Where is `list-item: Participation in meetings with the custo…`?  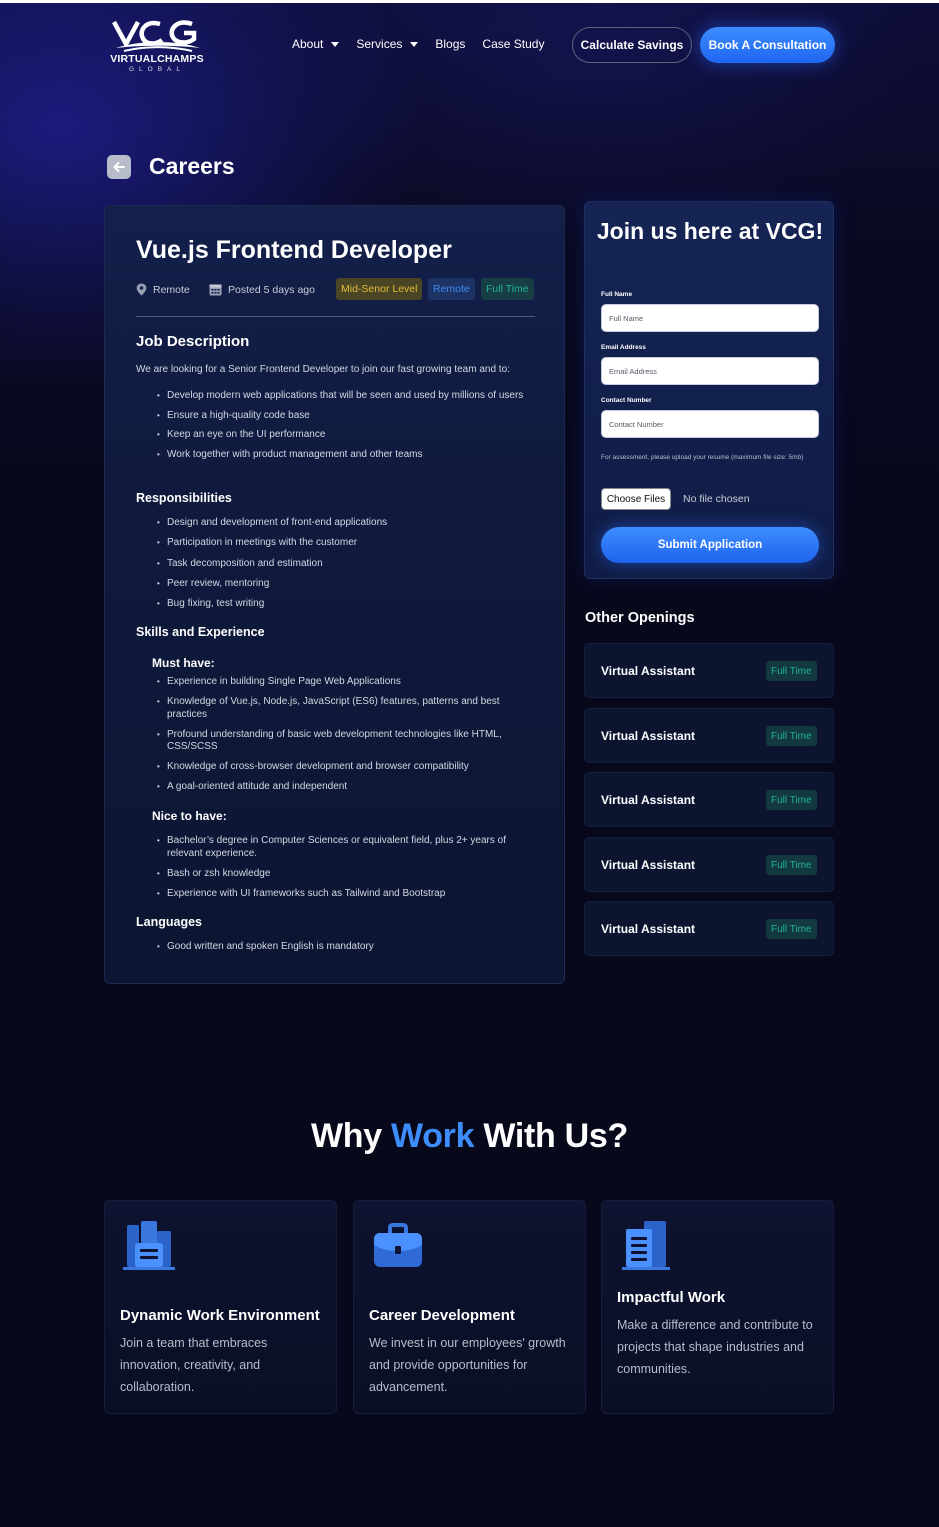
list-item: Participation in meetings with the custo… is located at coordinates (342, 543).